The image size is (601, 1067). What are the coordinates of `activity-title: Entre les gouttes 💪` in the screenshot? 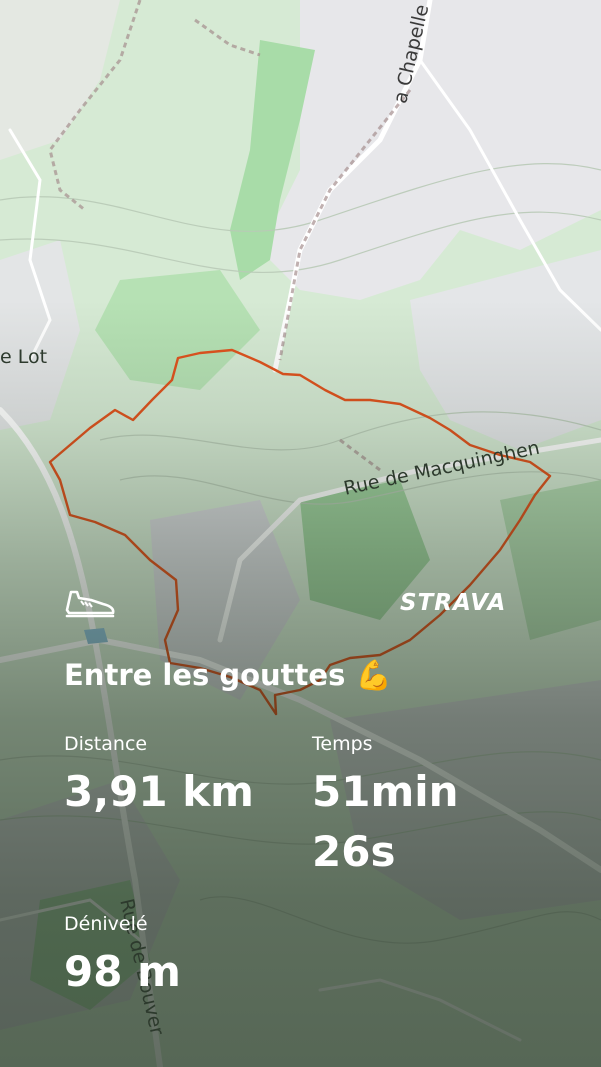 It's located at (228, 675).